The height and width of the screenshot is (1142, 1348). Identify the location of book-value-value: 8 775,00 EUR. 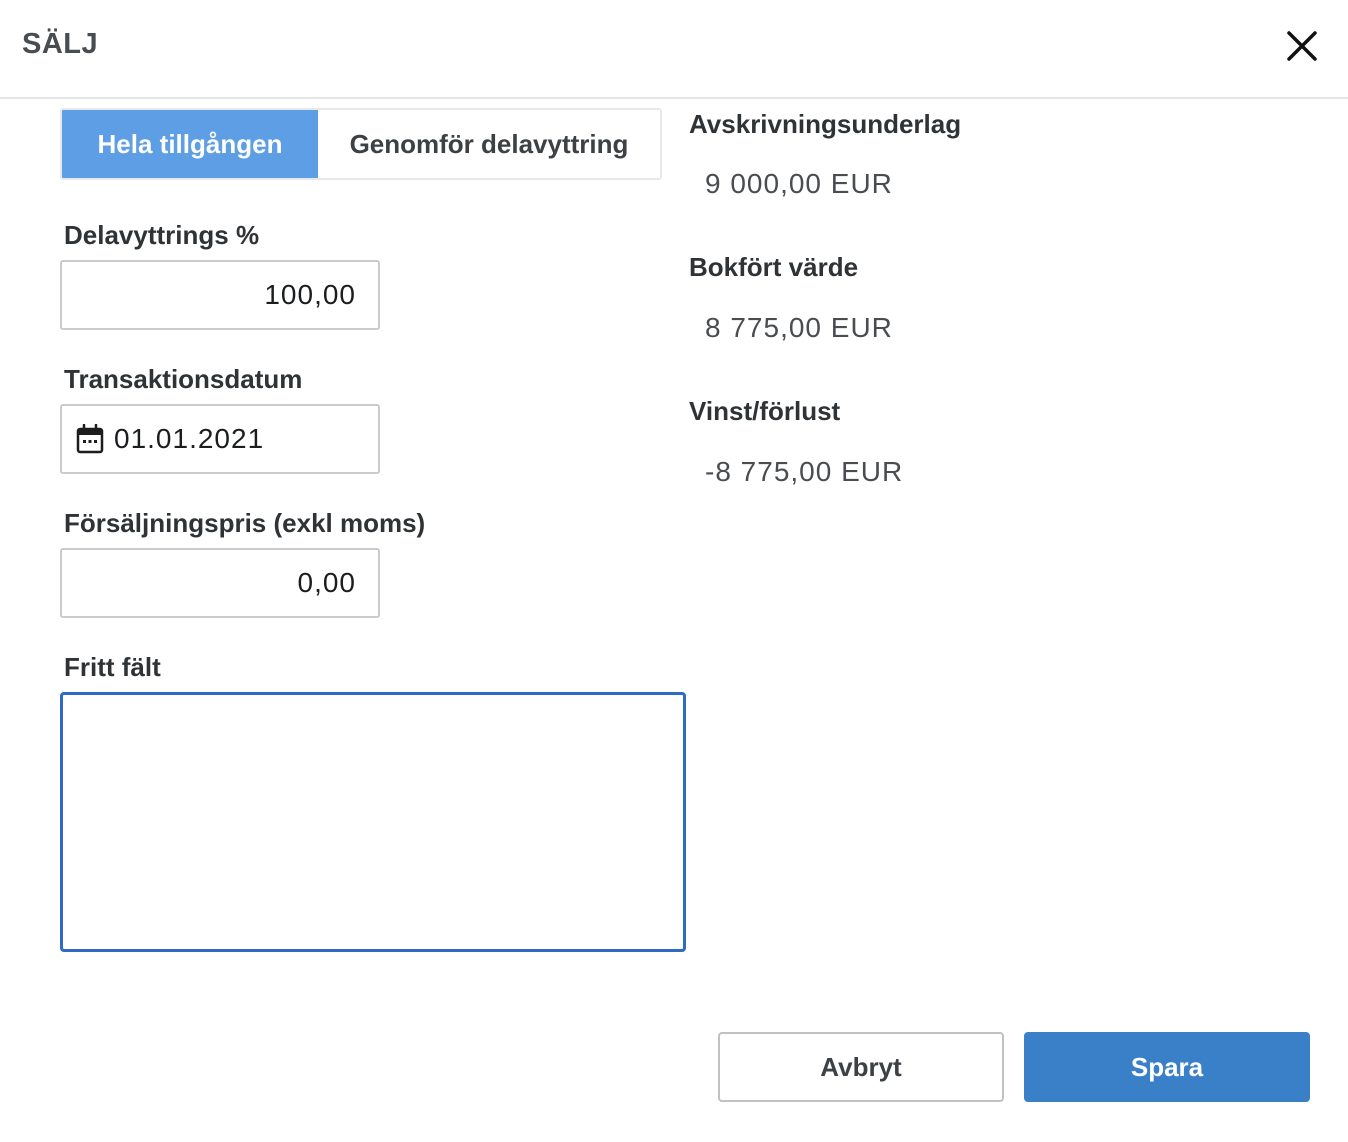
(799, 327).